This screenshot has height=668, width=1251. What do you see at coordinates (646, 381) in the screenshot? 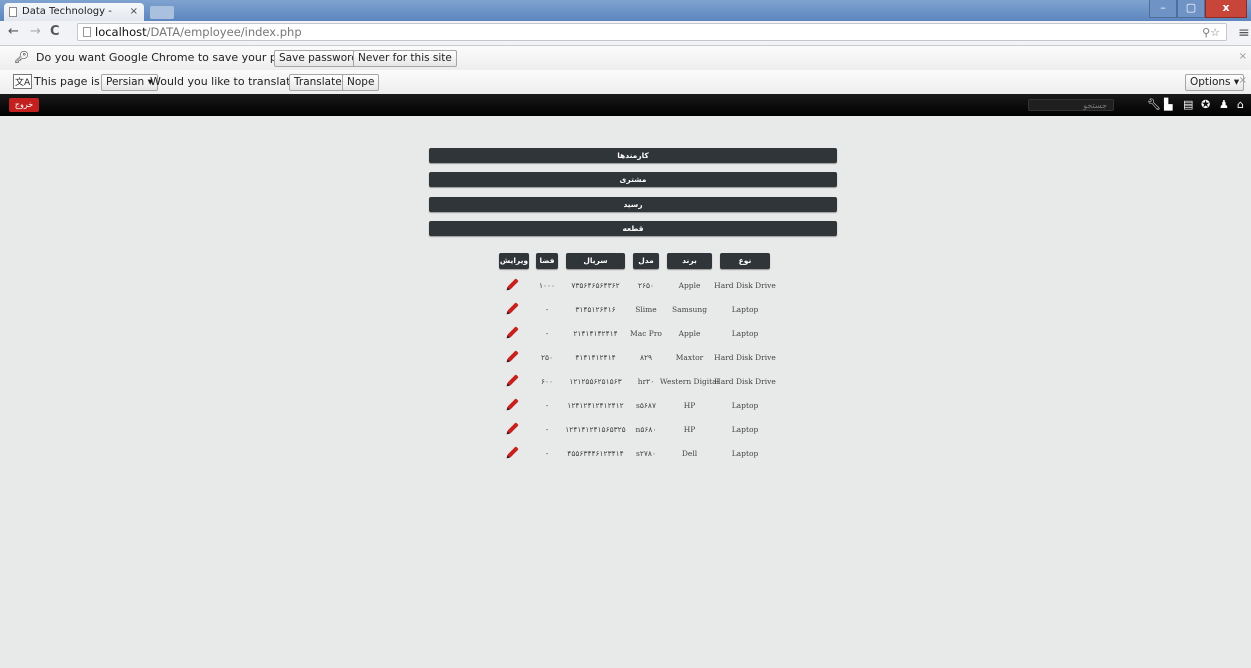
I see `cell-model: hr۲۰` at bounding box center [646, 381].